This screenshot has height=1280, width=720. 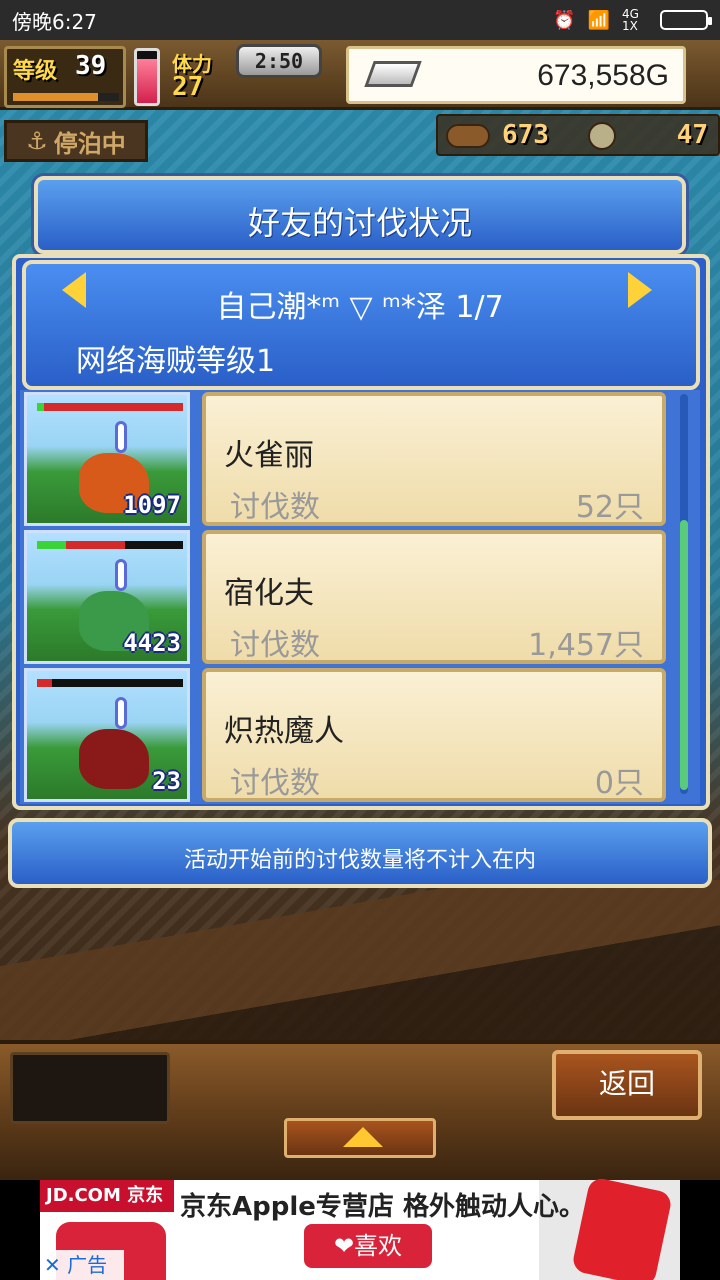 What do you see at coordinates (602, 136) in the screenshot?
I see `coin-icon` at bounding box center [602, 136].